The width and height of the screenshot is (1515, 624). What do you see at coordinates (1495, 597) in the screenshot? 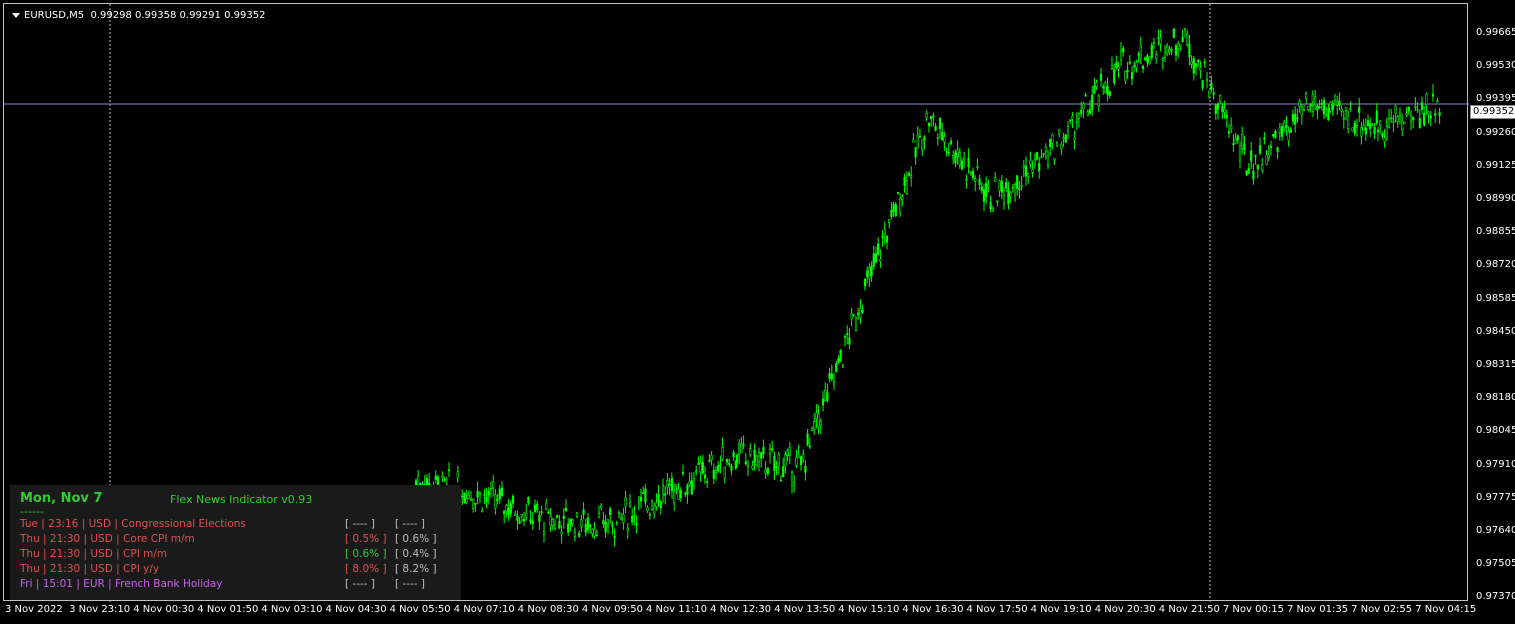
I see `price-tick-label: 0.97370` at bounding box center [1495, 597].